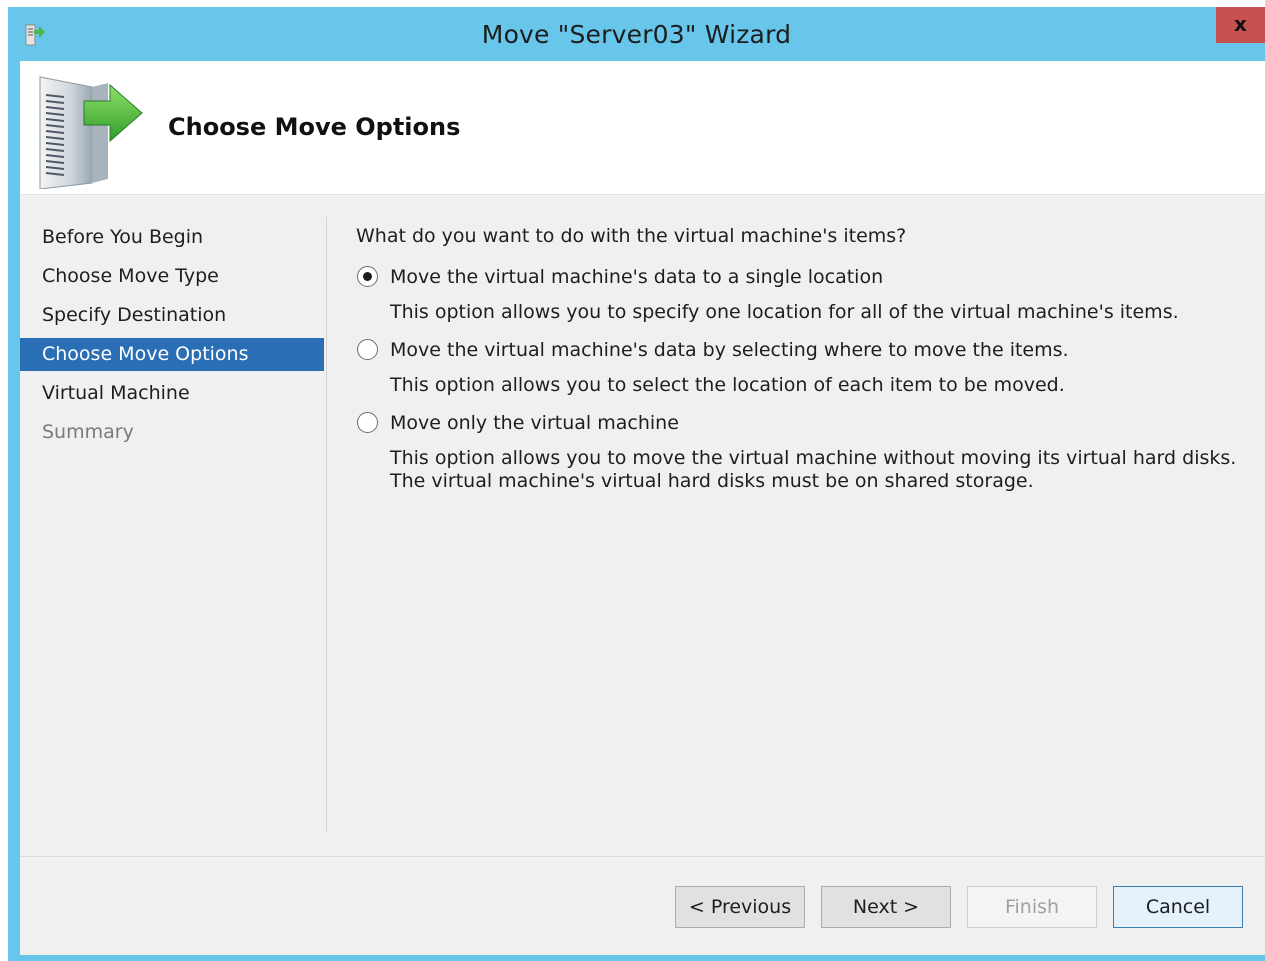 Image resolution: width=1265 pixels, height=961 pixels. What do you see at coordinates (172, 315) in the screenshot?
I see `nav-item-specify-destination: Specify Destination` at bounding box center [172, 315].